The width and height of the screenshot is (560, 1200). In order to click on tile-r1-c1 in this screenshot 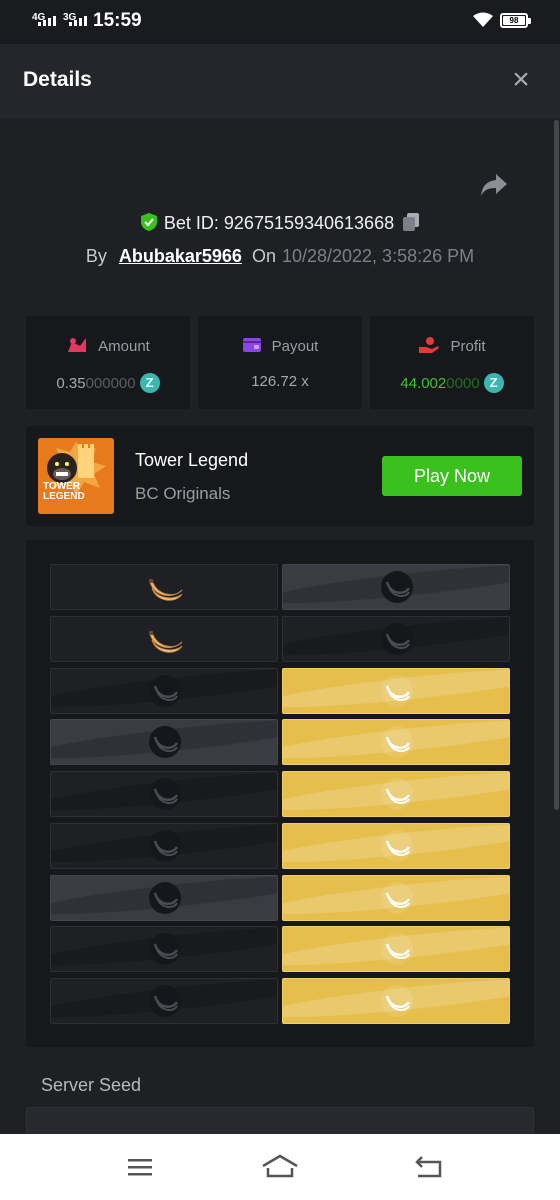, I will do `click(164, 587)`.